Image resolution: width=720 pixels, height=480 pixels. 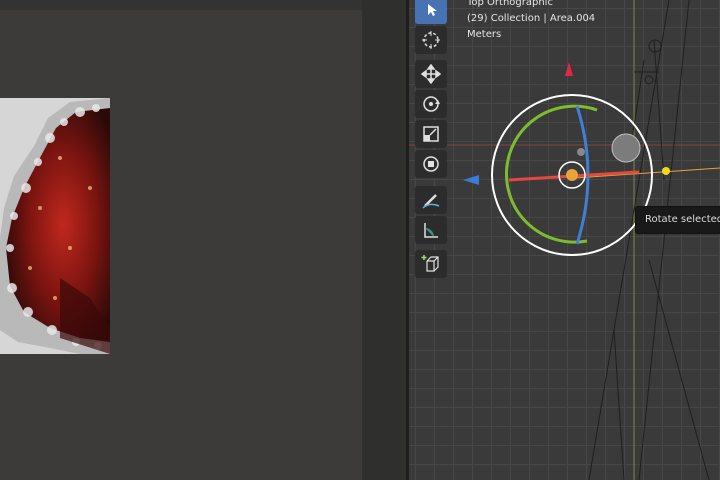 I want to click on select-tool-button, so click(x=431, y=12).